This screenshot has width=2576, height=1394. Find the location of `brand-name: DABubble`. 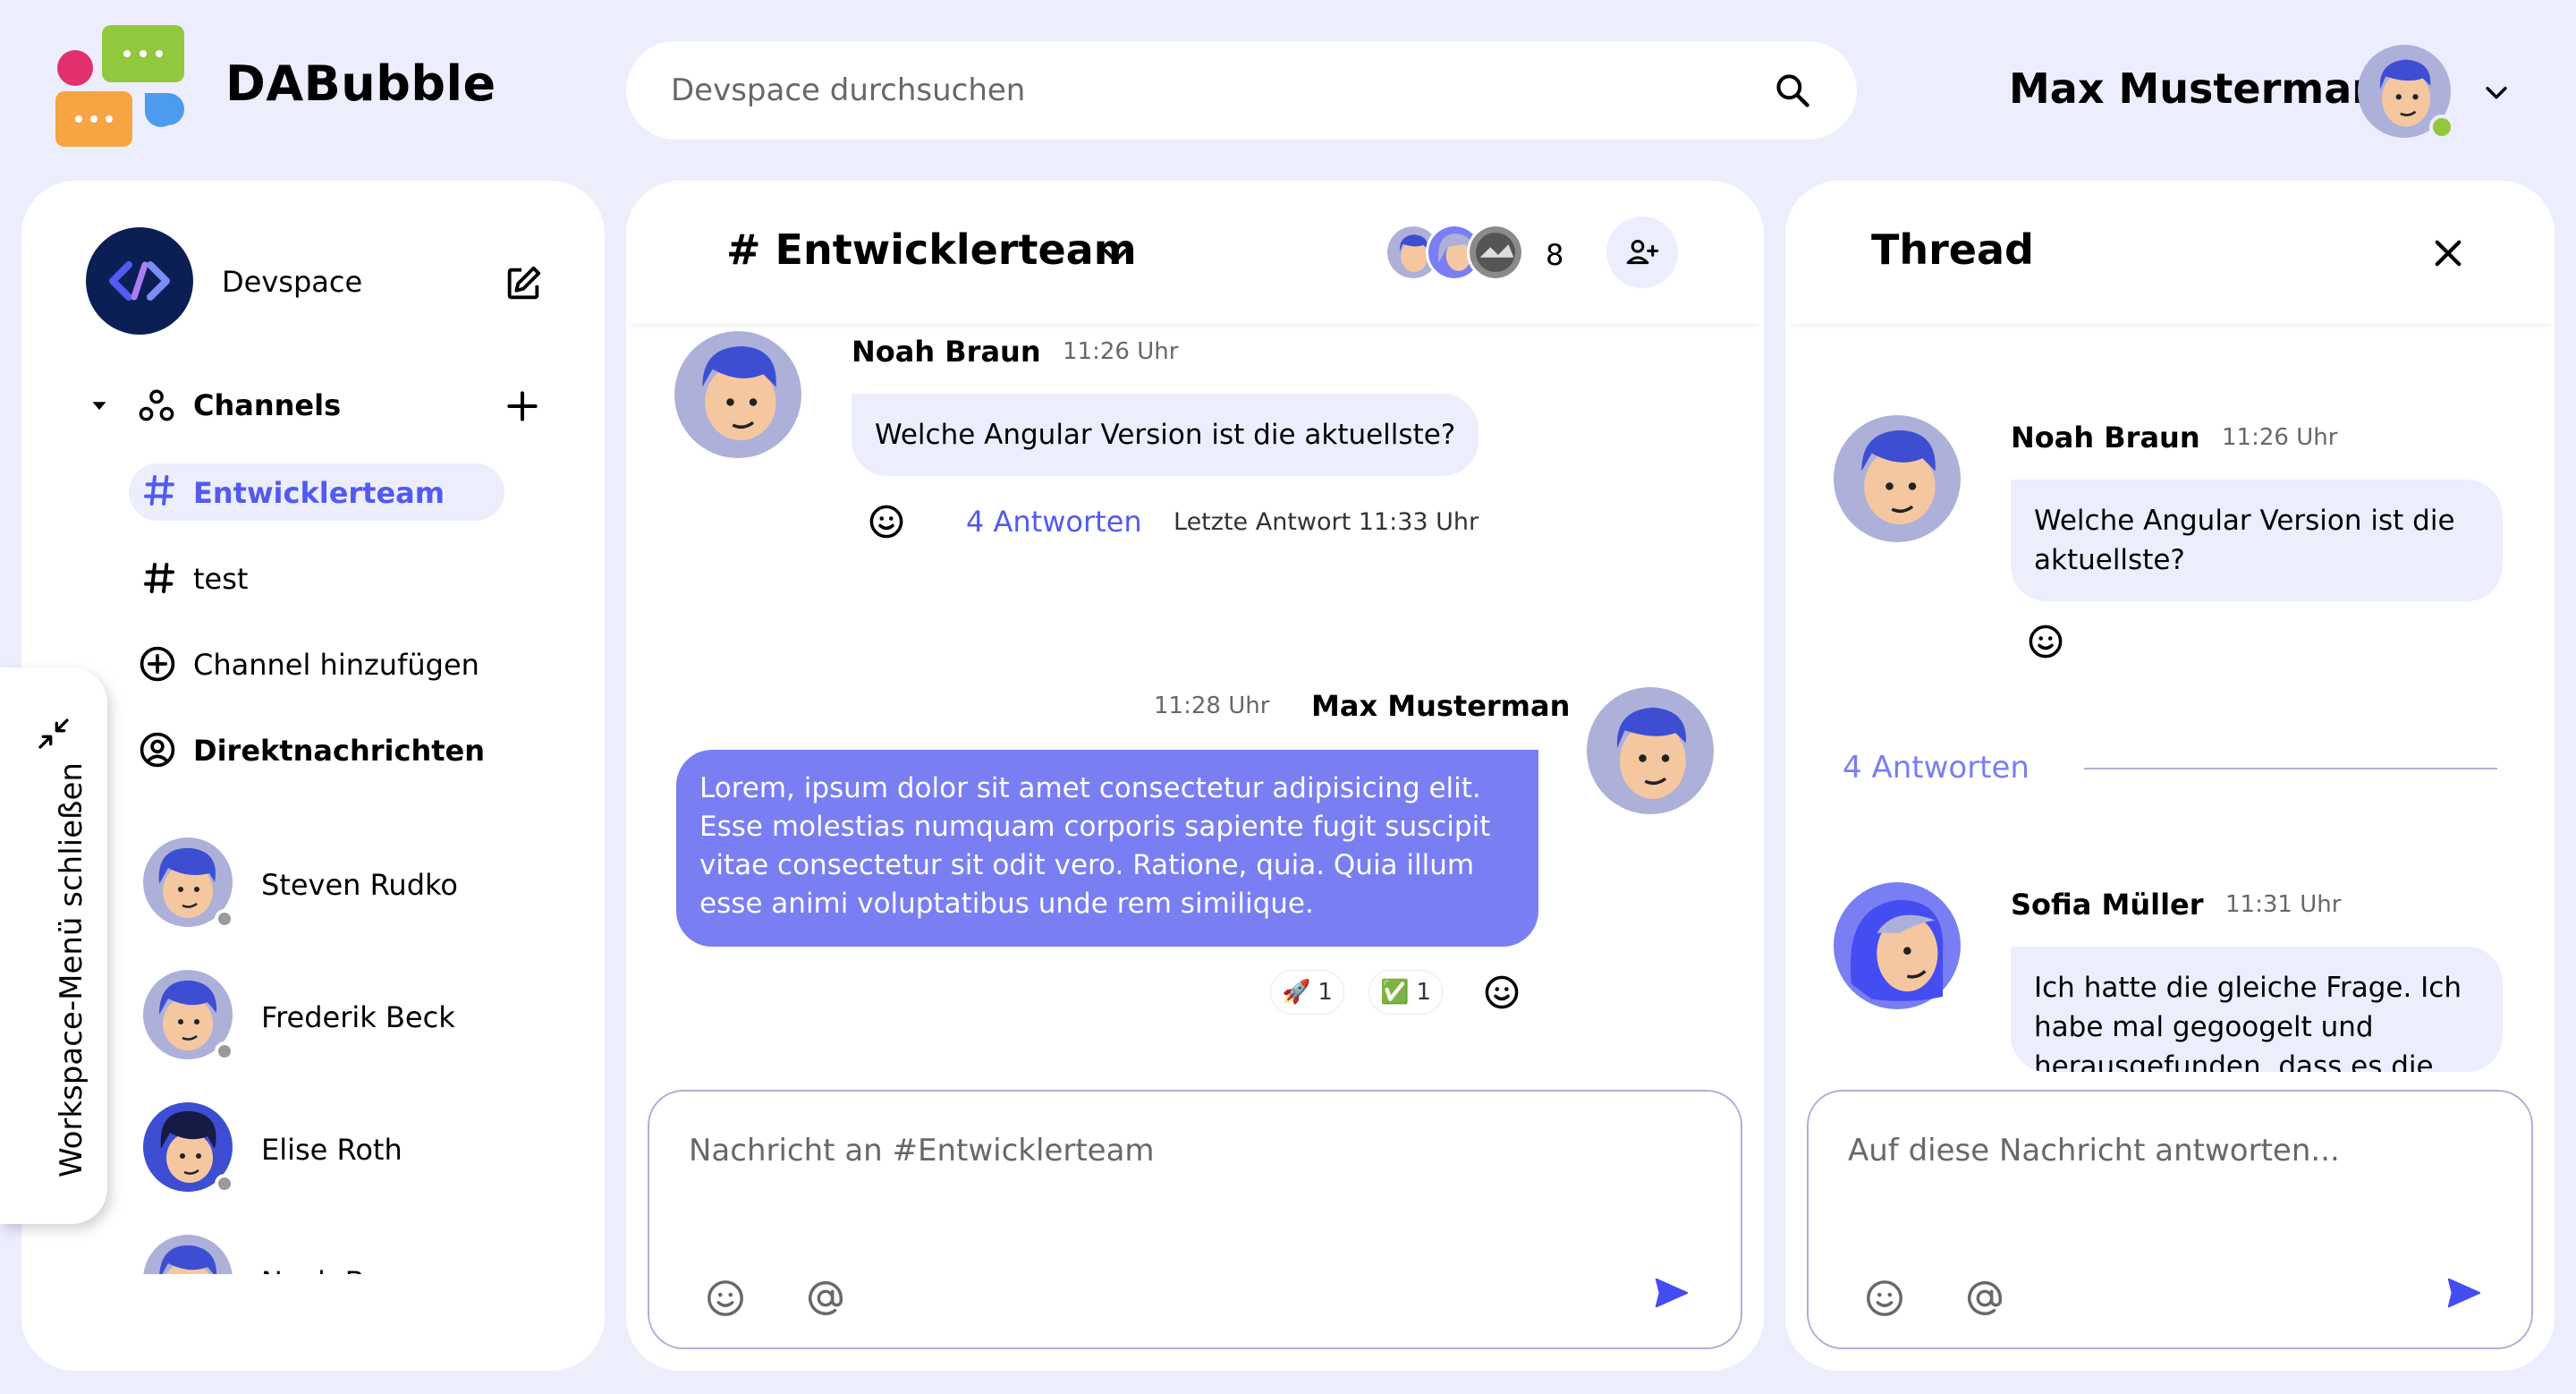

brand-name: DABubble is located at coordinates (360, 83).